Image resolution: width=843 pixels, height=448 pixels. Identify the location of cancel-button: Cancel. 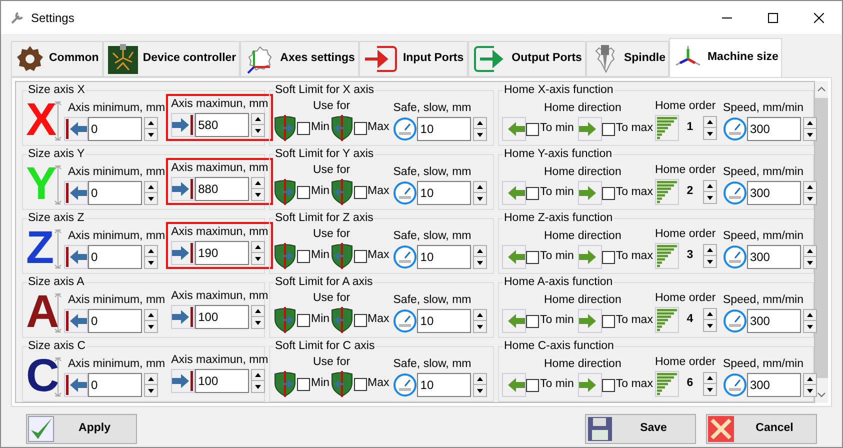
(761, 429).